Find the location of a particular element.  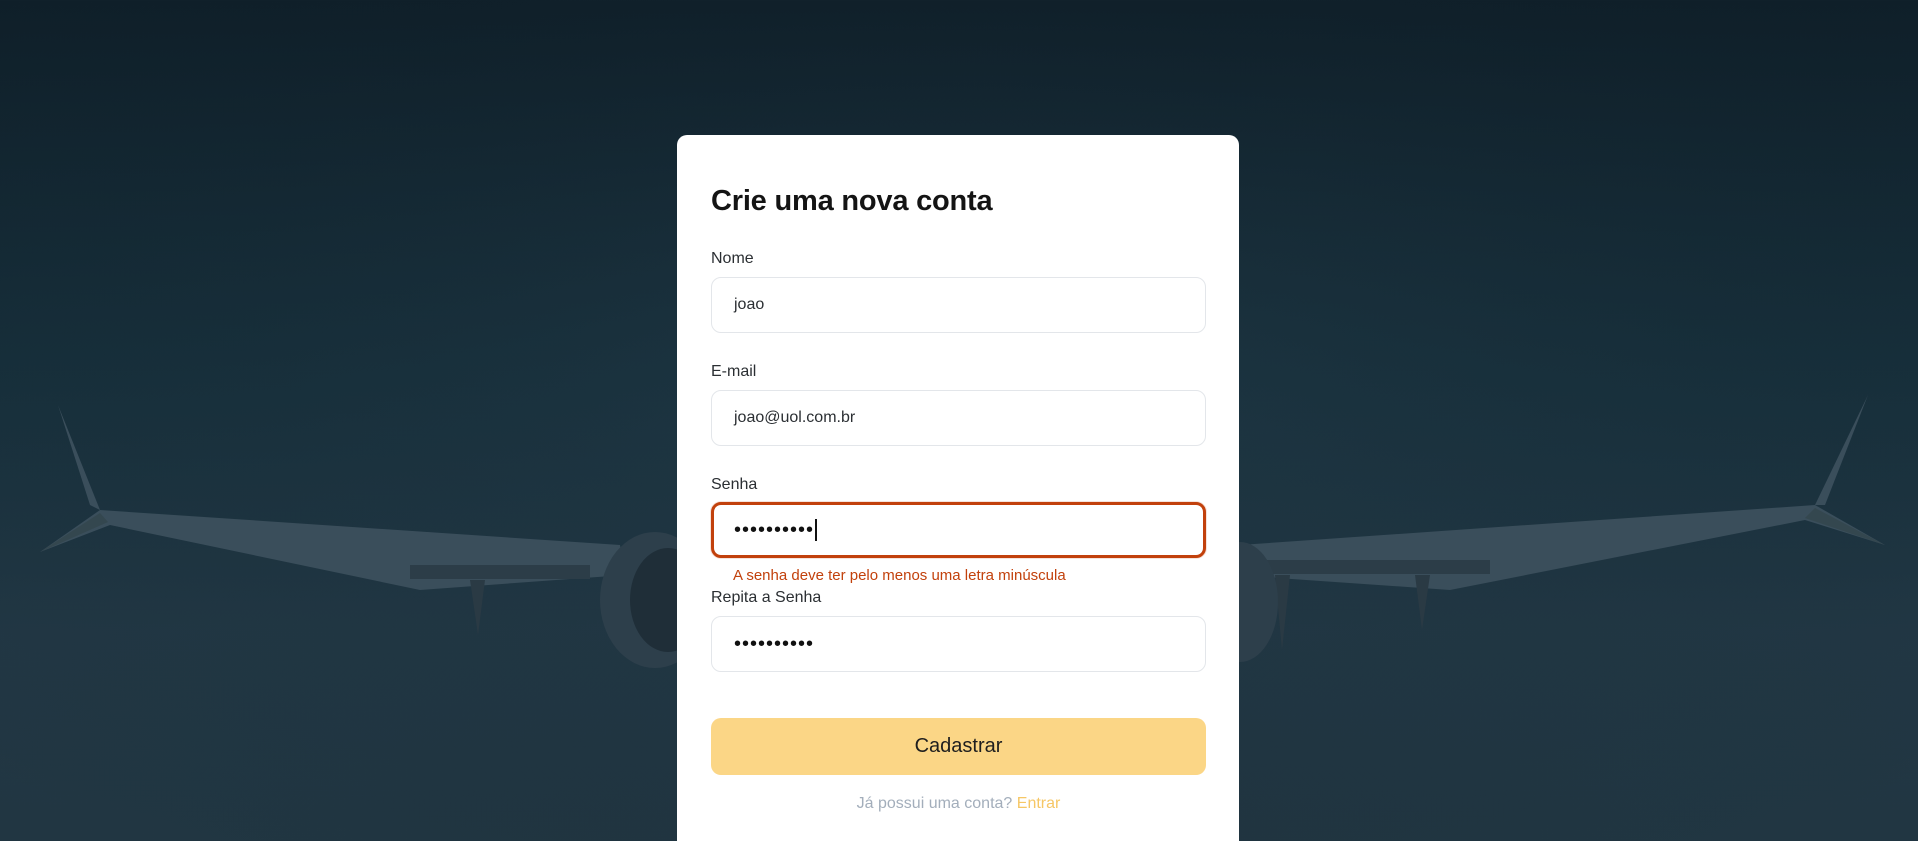

password-input: •••••••••• is located at coordinates (958, 530).